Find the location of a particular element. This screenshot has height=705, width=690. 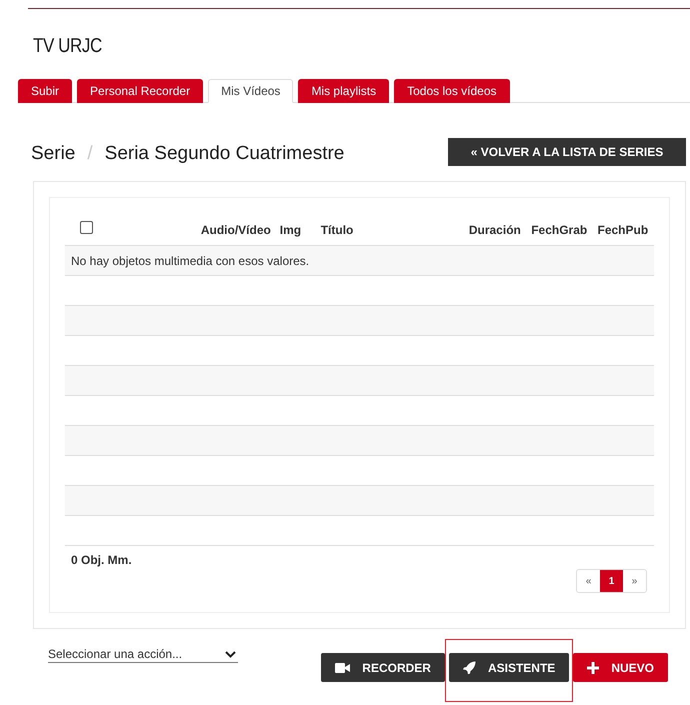

breadcrumb-link: Serie is located at coordinates (53, 153).